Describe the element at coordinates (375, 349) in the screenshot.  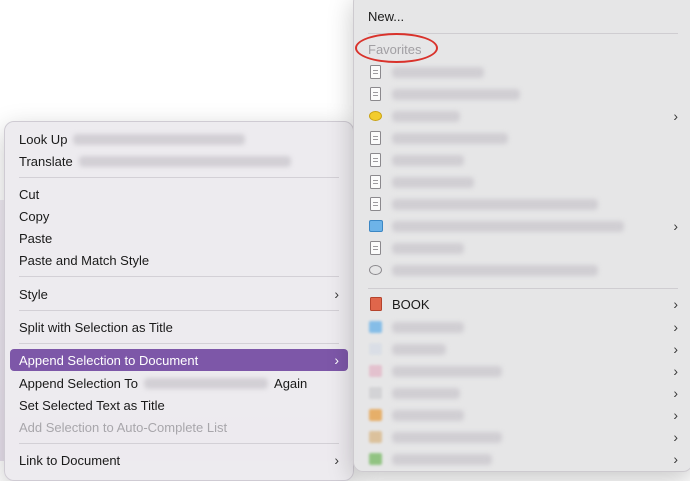
I see `light-group-icon` at that location.